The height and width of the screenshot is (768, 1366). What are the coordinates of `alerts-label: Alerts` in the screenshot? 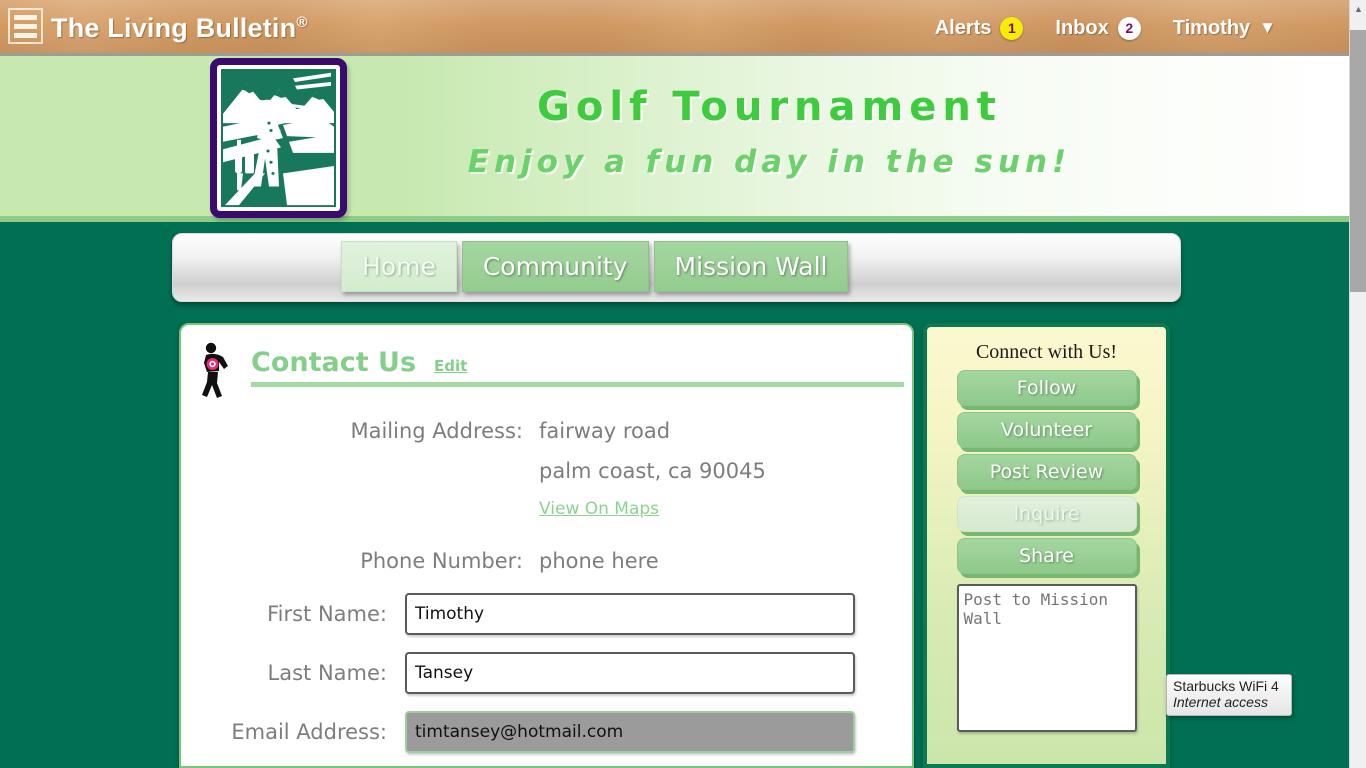 It's located at (963, 27).